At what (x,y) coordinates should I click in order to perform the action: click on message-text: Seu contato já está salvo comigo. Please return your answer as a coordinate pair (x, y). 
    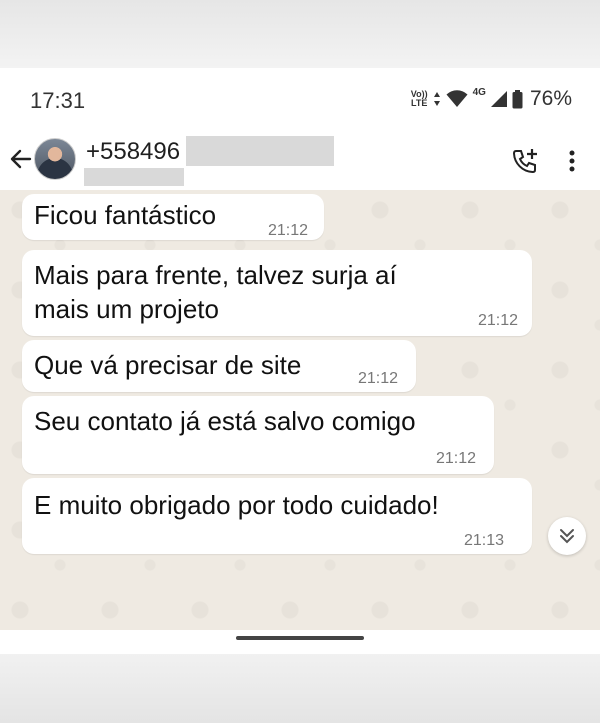
    Looking at the image, I should click on (225, 421).